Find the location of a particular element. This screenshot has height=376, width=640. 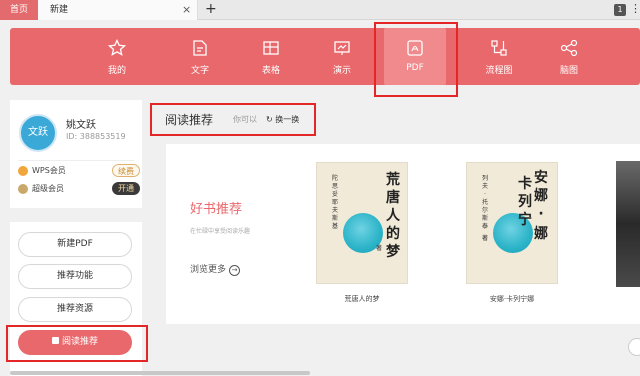

ribbon-label: 表格 is located at coordinates (270, 71).